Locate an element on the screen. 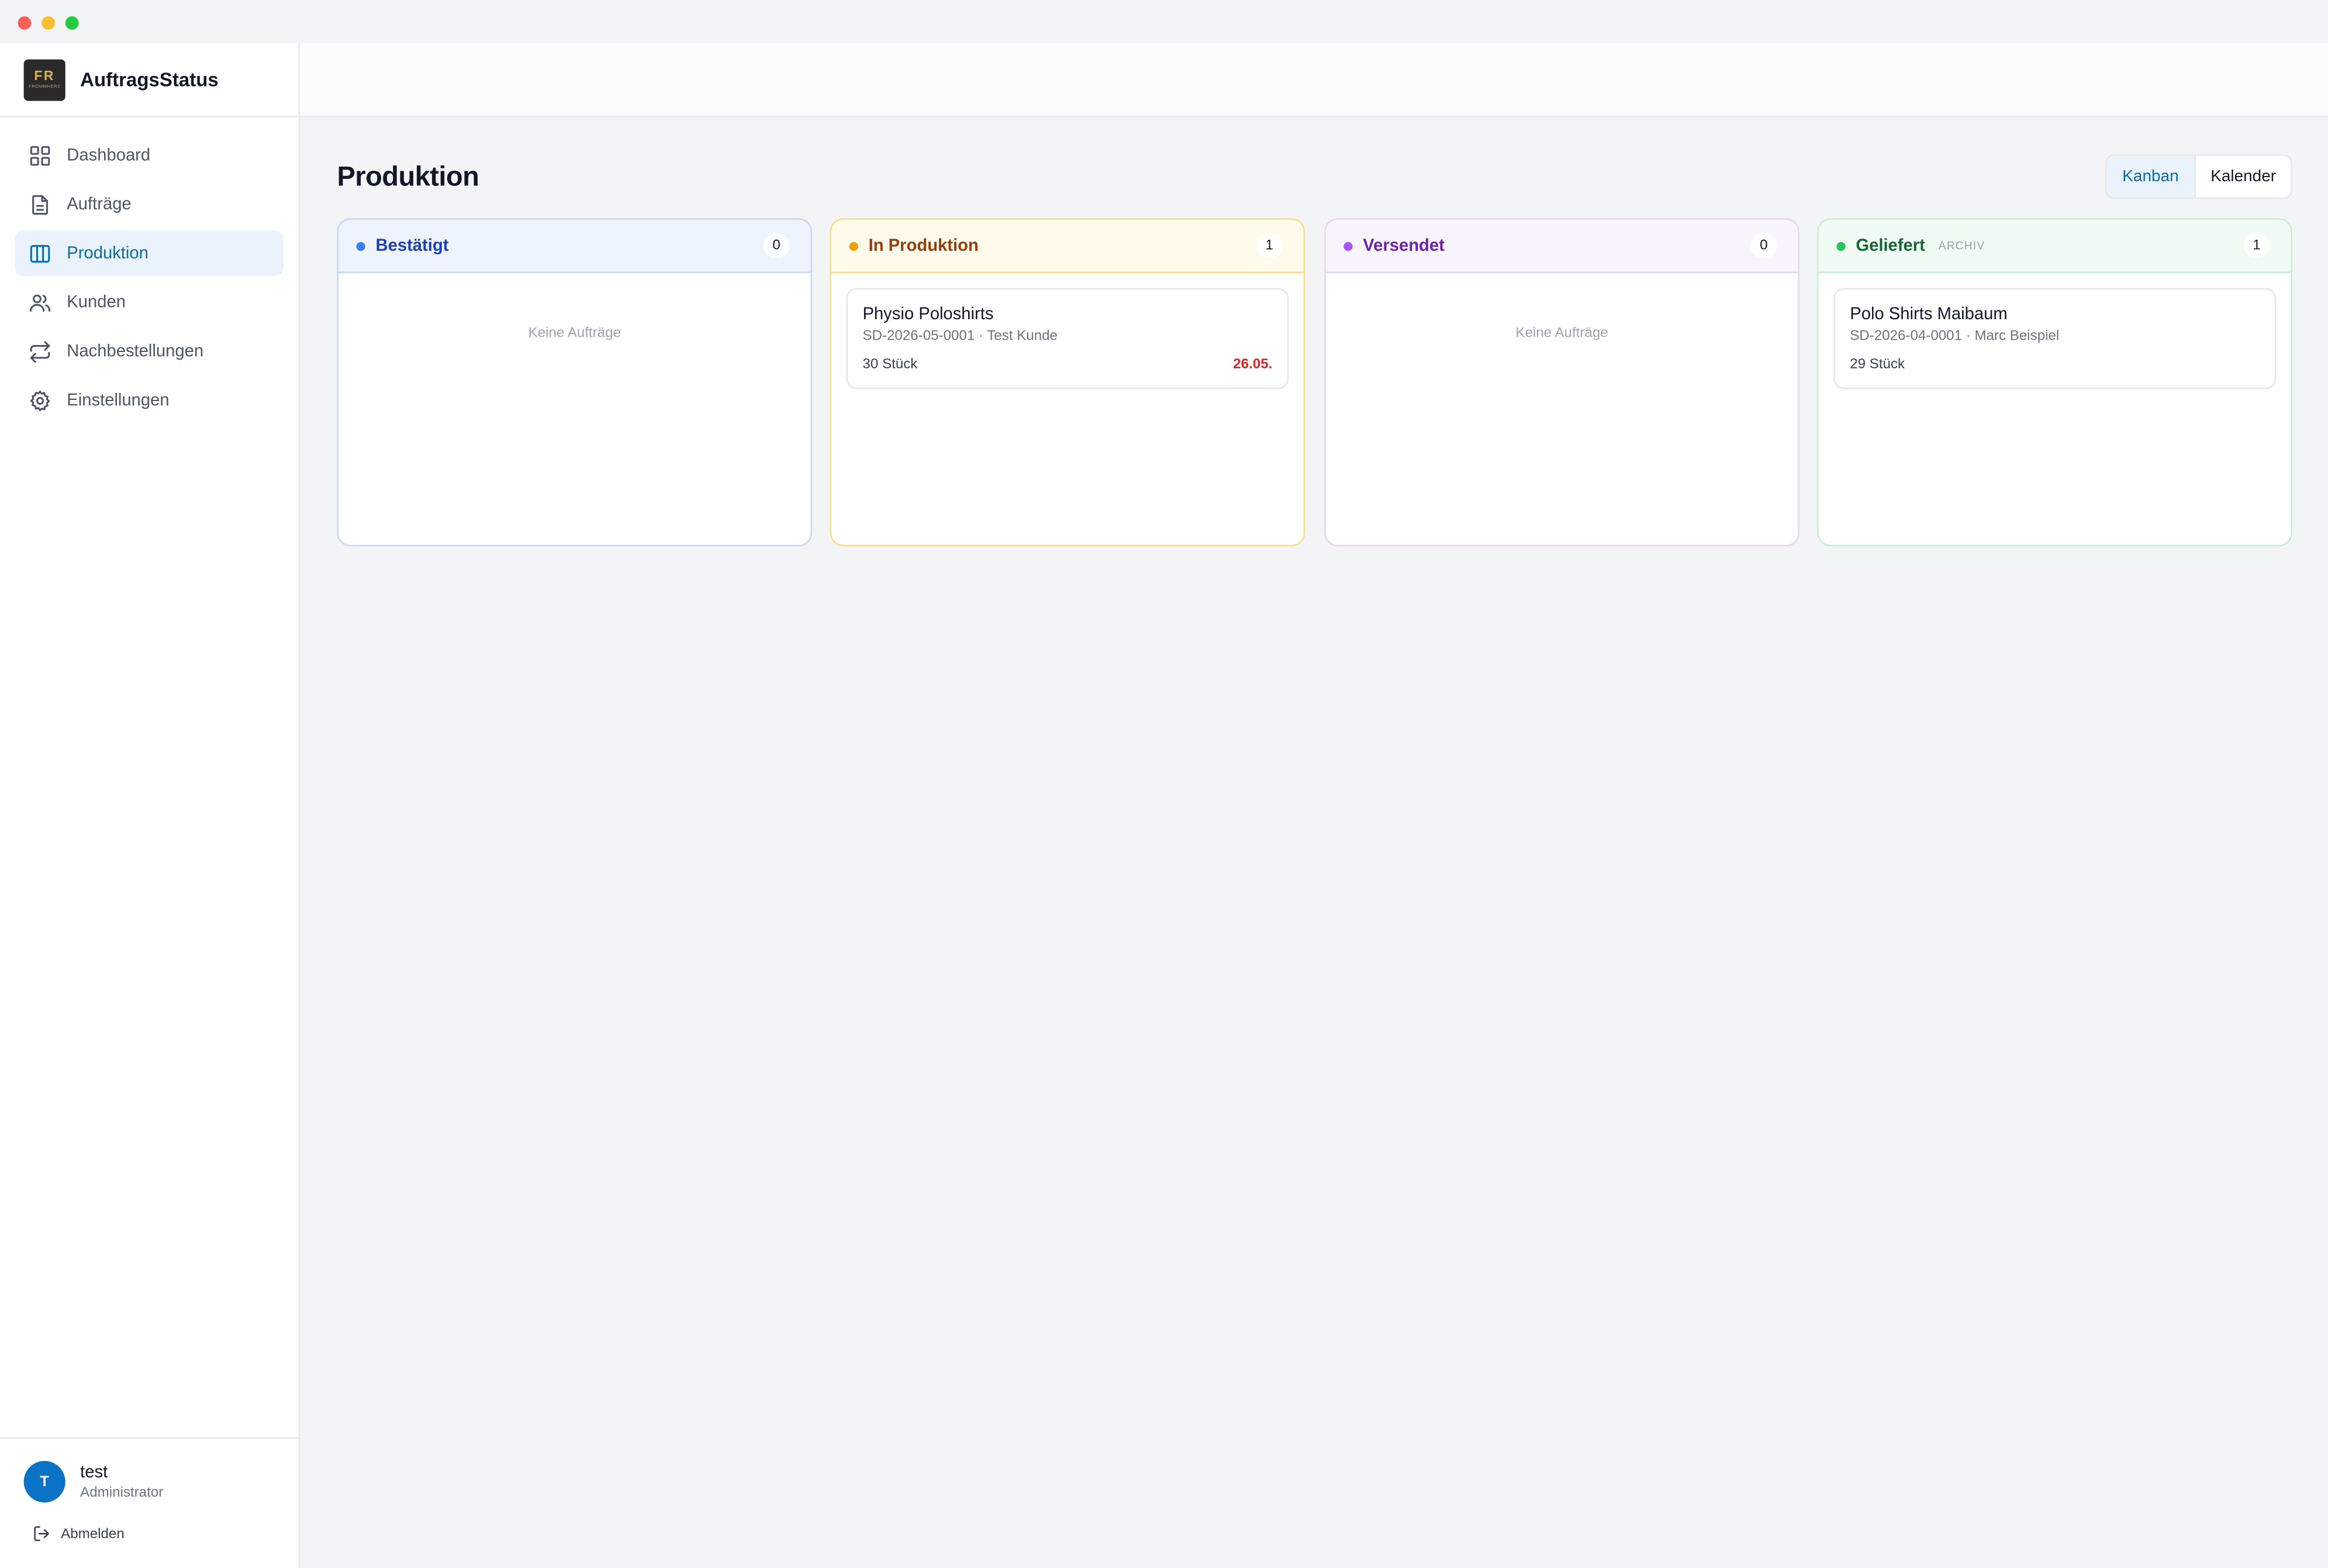 This screenshot has height=1568, width=2328. column-header: Geliefert ARCHIV 1 is located at coordinates (2054, 247).